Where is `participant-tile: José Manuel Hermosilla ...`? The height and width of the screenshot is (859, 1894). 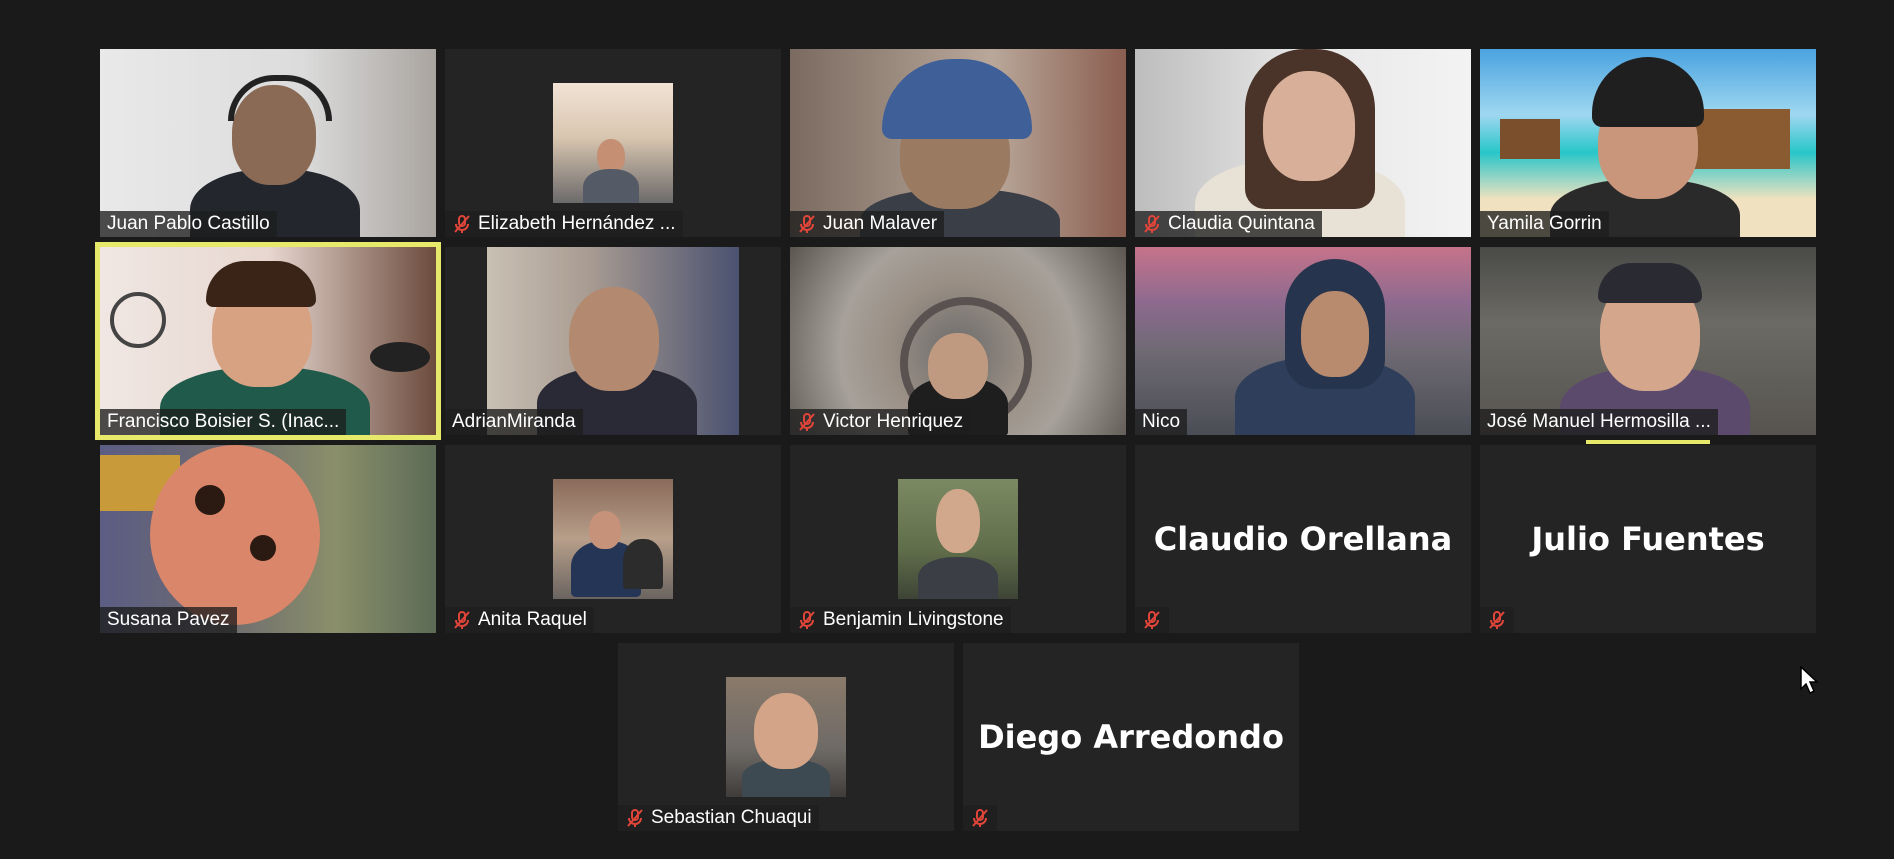 participant-tile: José Manuel Hermosilla ... is located at coordinates (1648, 341).